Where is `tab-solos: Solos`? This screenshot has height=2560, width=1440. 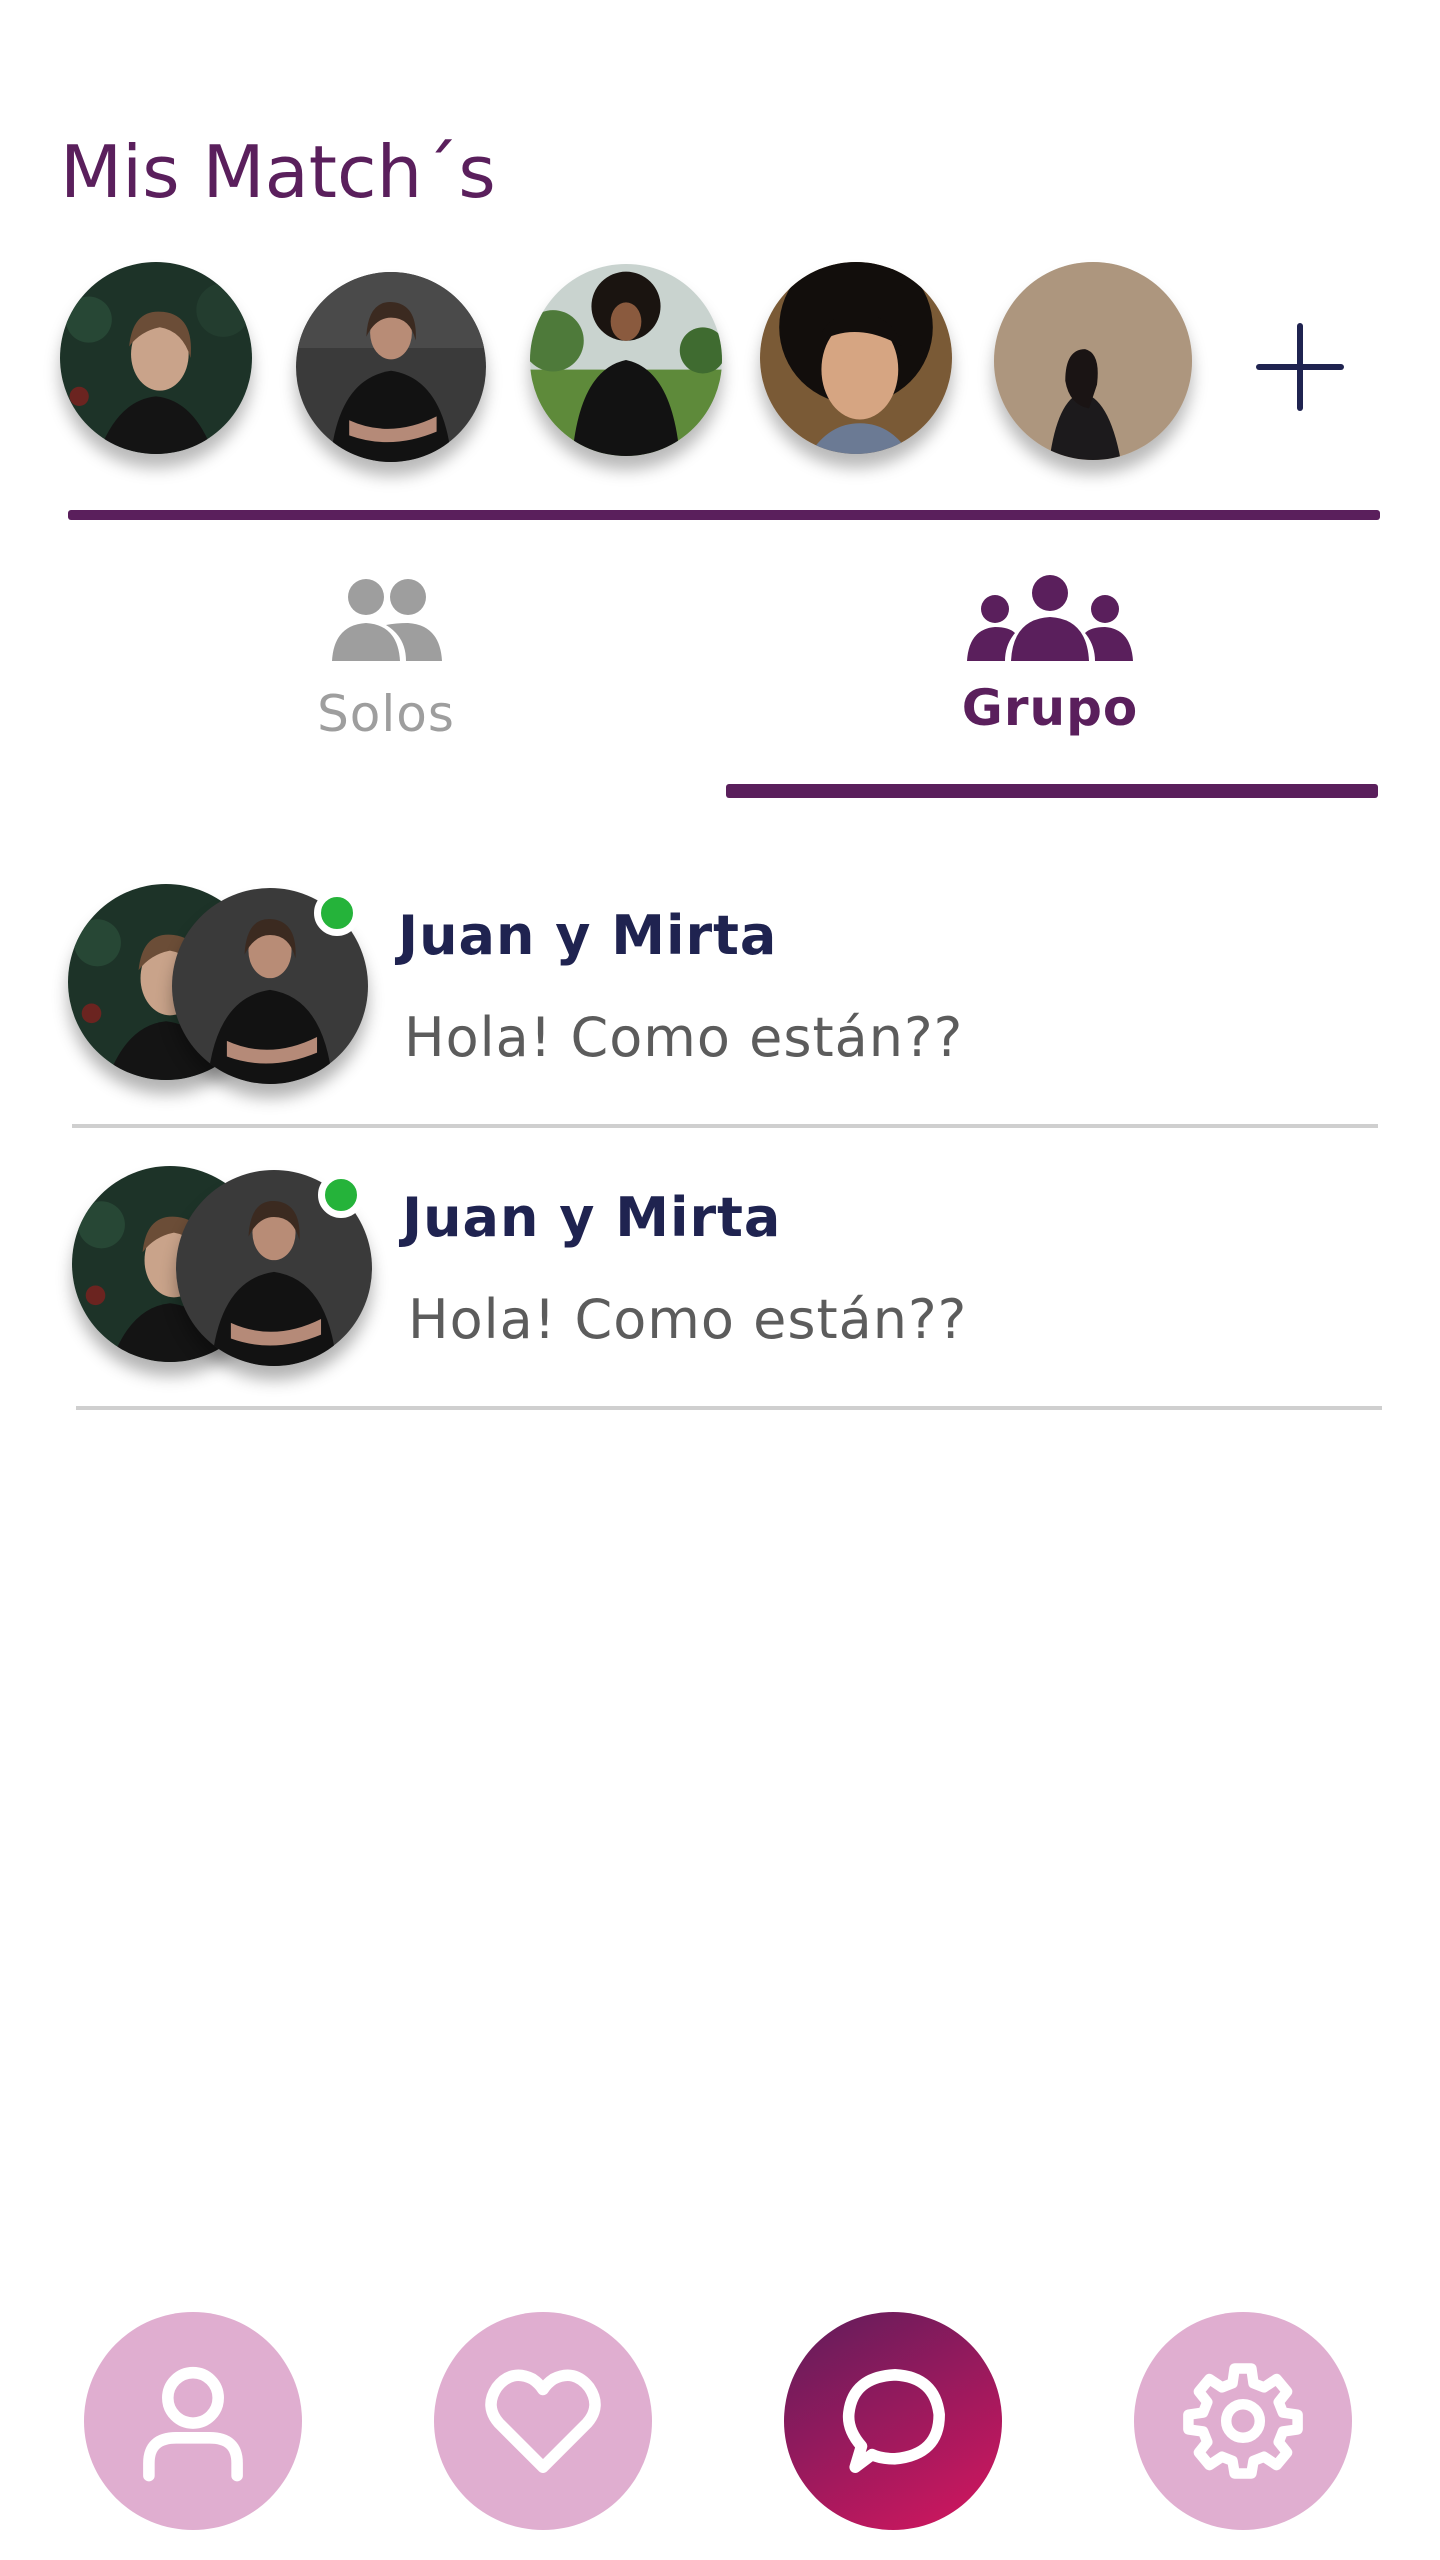 tab-solos: Solos is located at coordinates (386, 659).